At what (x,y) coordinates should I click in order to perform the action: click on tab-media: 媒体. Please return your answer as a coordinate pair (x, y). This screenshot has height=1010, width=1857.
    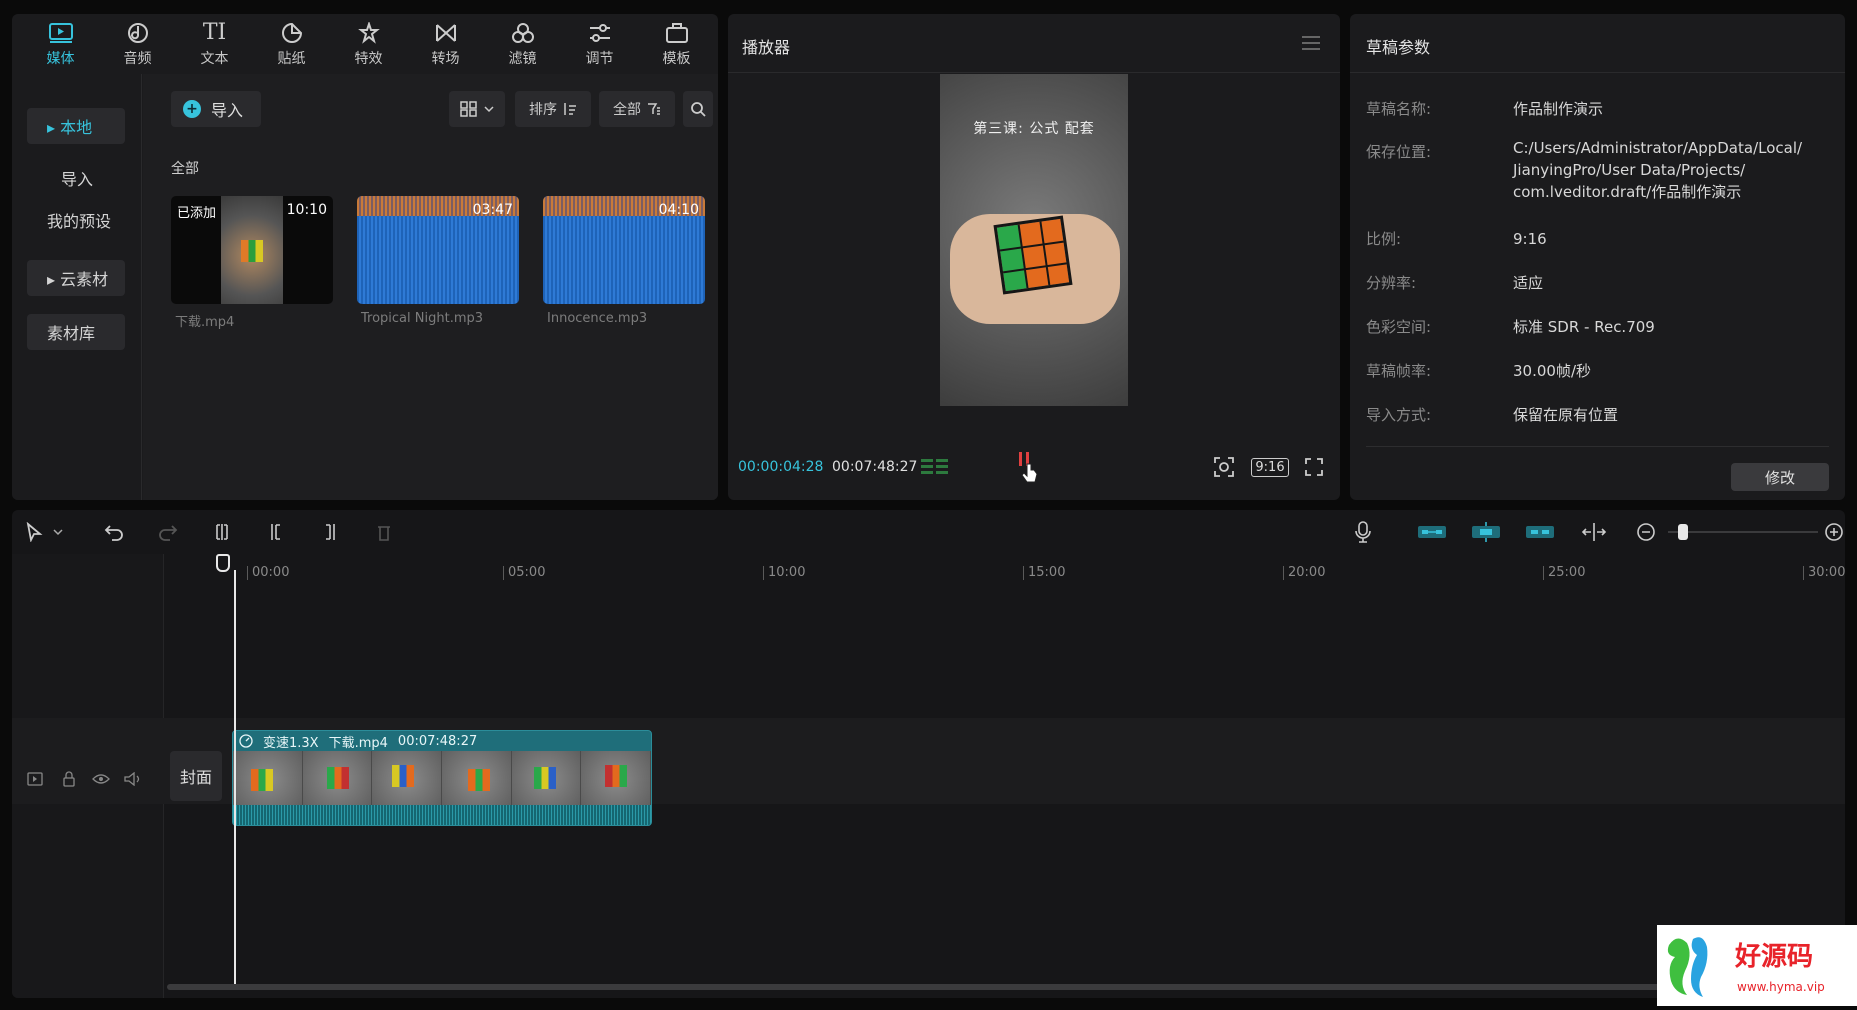
    Looking at the image, I should click on (60, 44).